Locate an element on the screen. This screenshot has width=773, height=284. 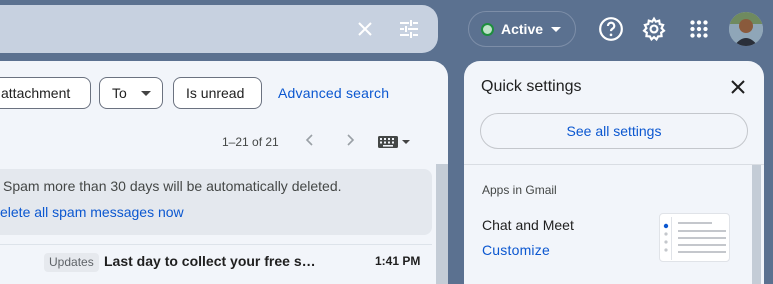
chevron-left-icon is located at coordinates (310, 140).